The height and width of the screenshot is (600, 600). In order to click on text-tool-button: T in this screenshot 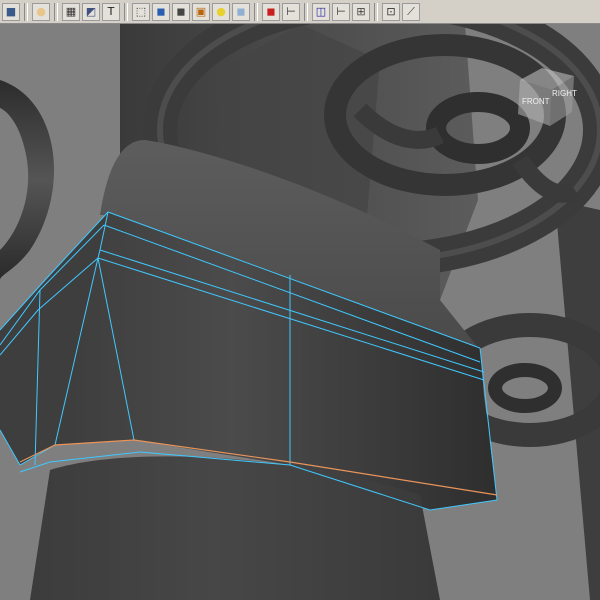, I will do `click(111, 11)`.